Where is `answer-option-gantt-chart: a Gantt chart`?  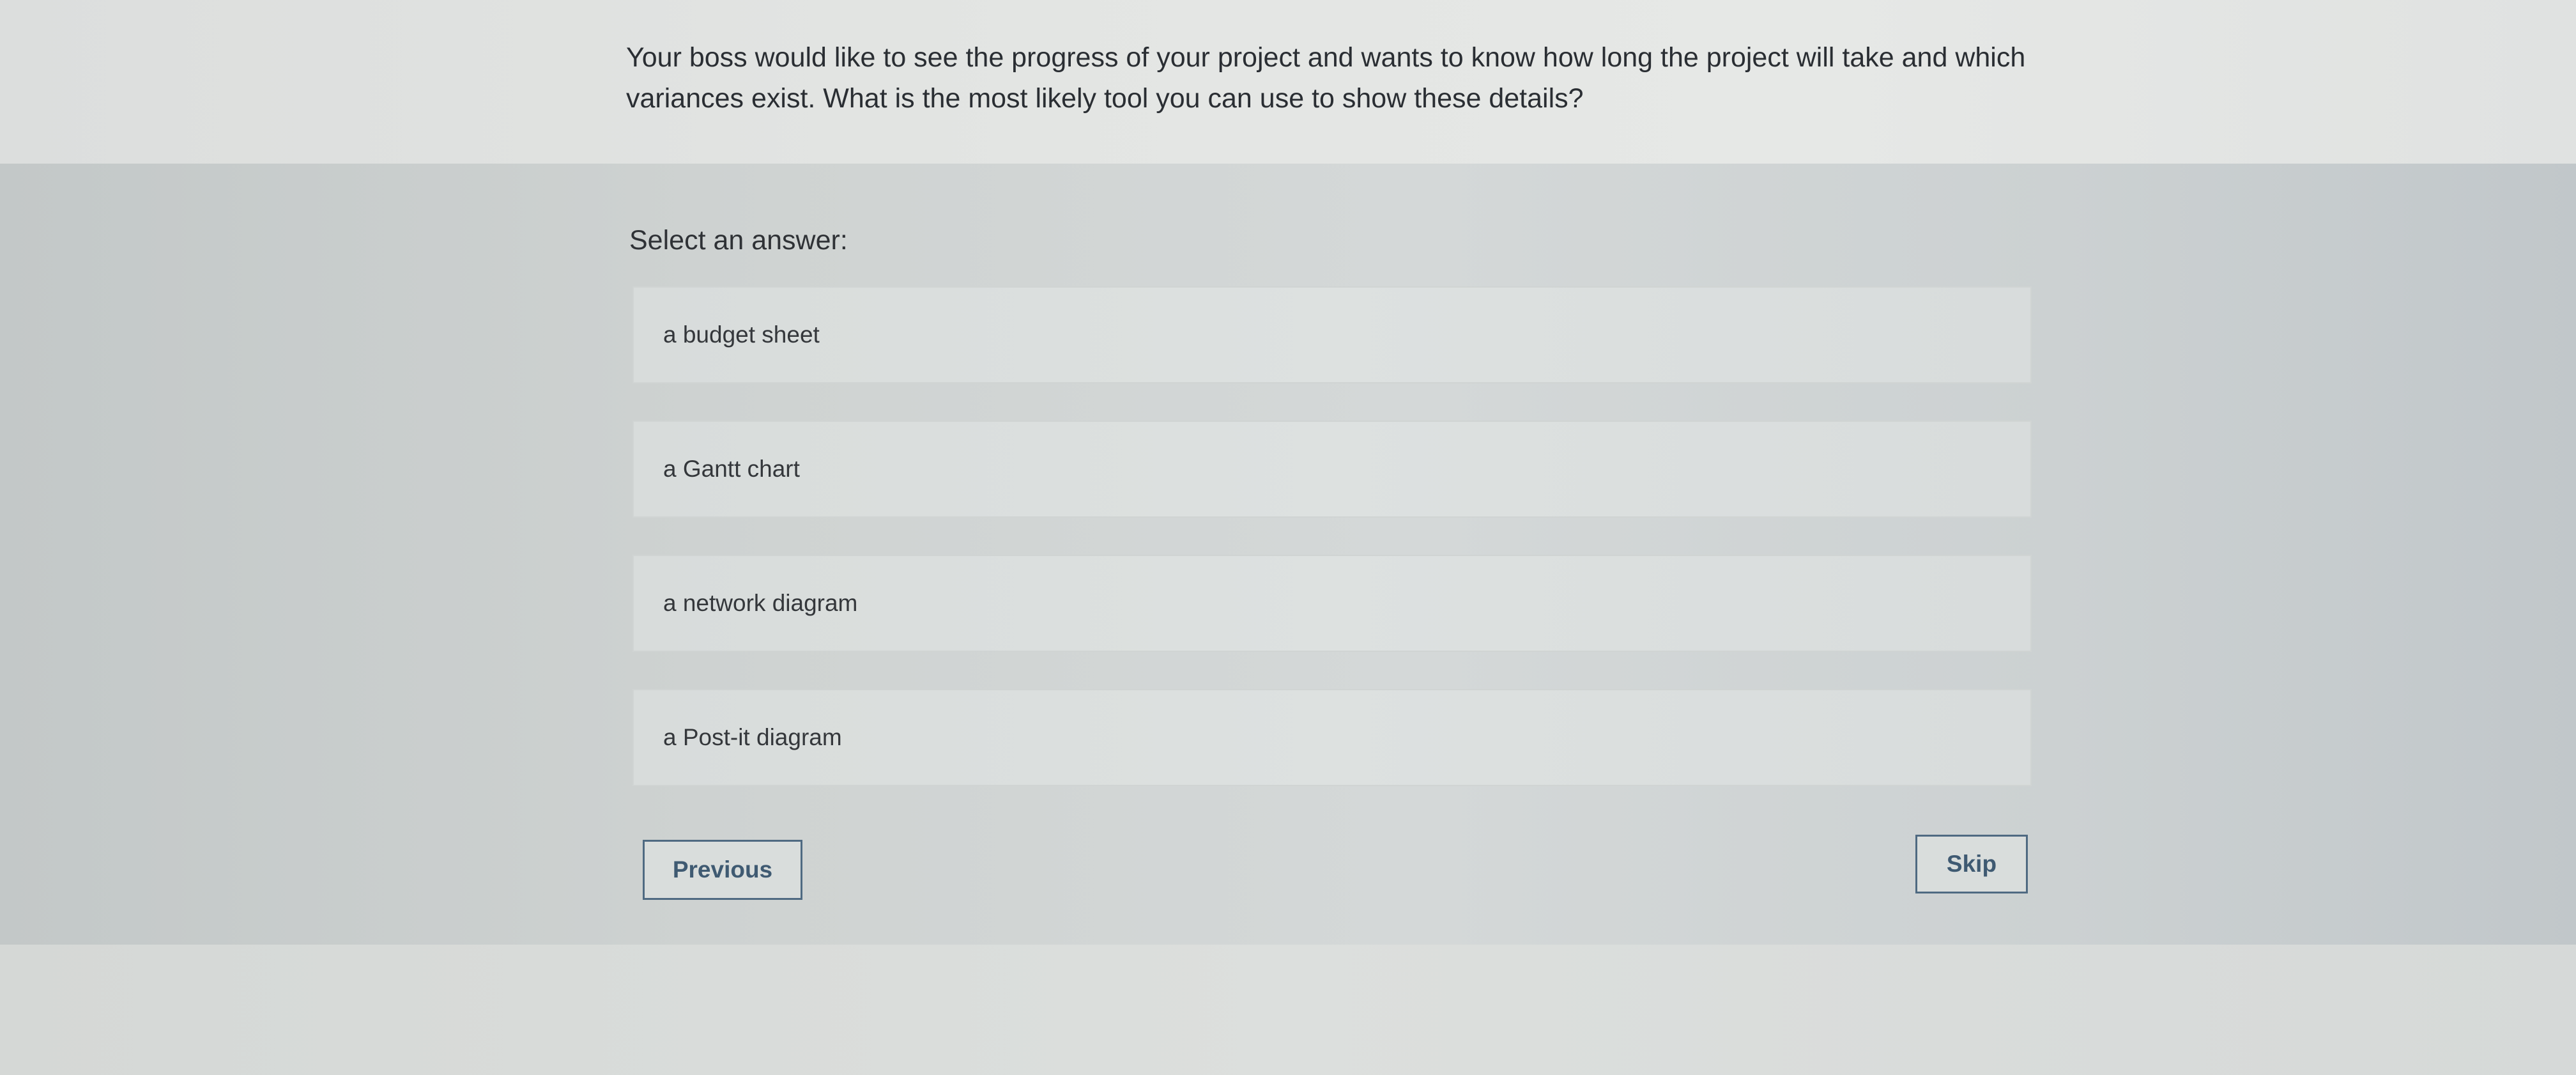
answer-option-gantt-chart: a Gantt chart is located at coordinates (1332, 469).